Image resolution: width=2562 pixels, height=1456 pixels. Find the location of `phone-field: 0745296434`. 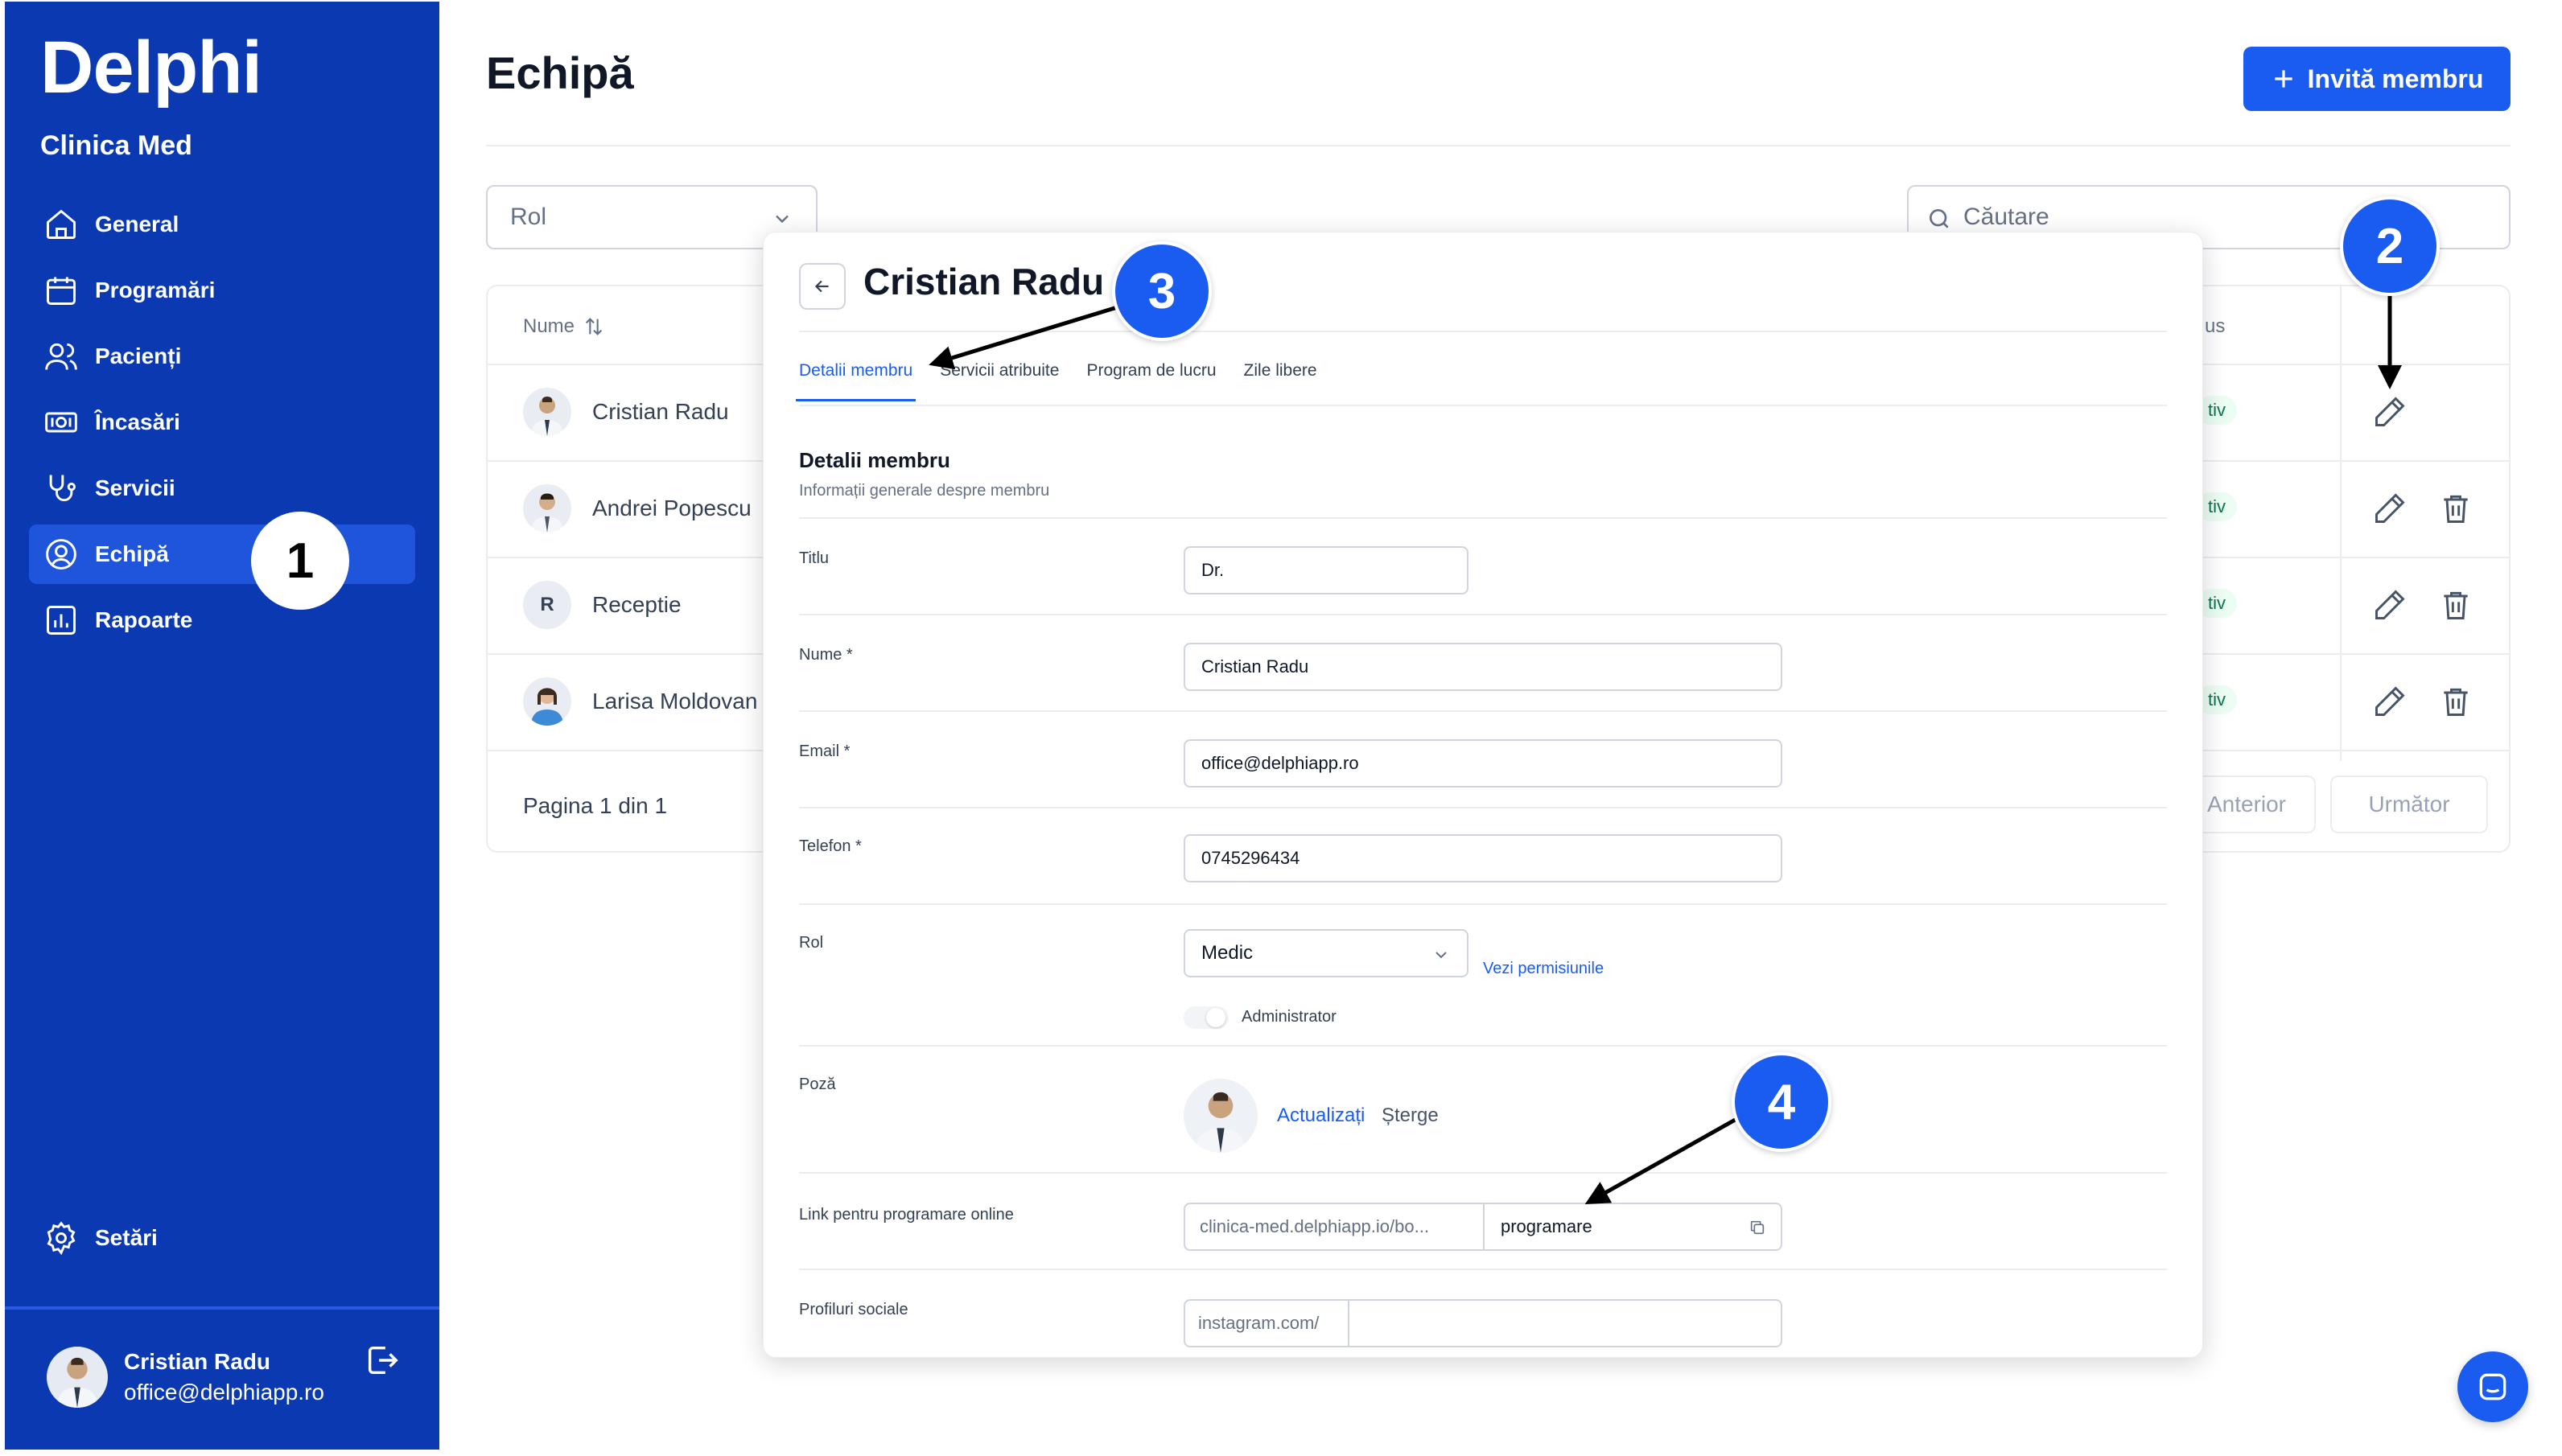

phone-field: 0745296434 is located at coordinates (1483, 858).